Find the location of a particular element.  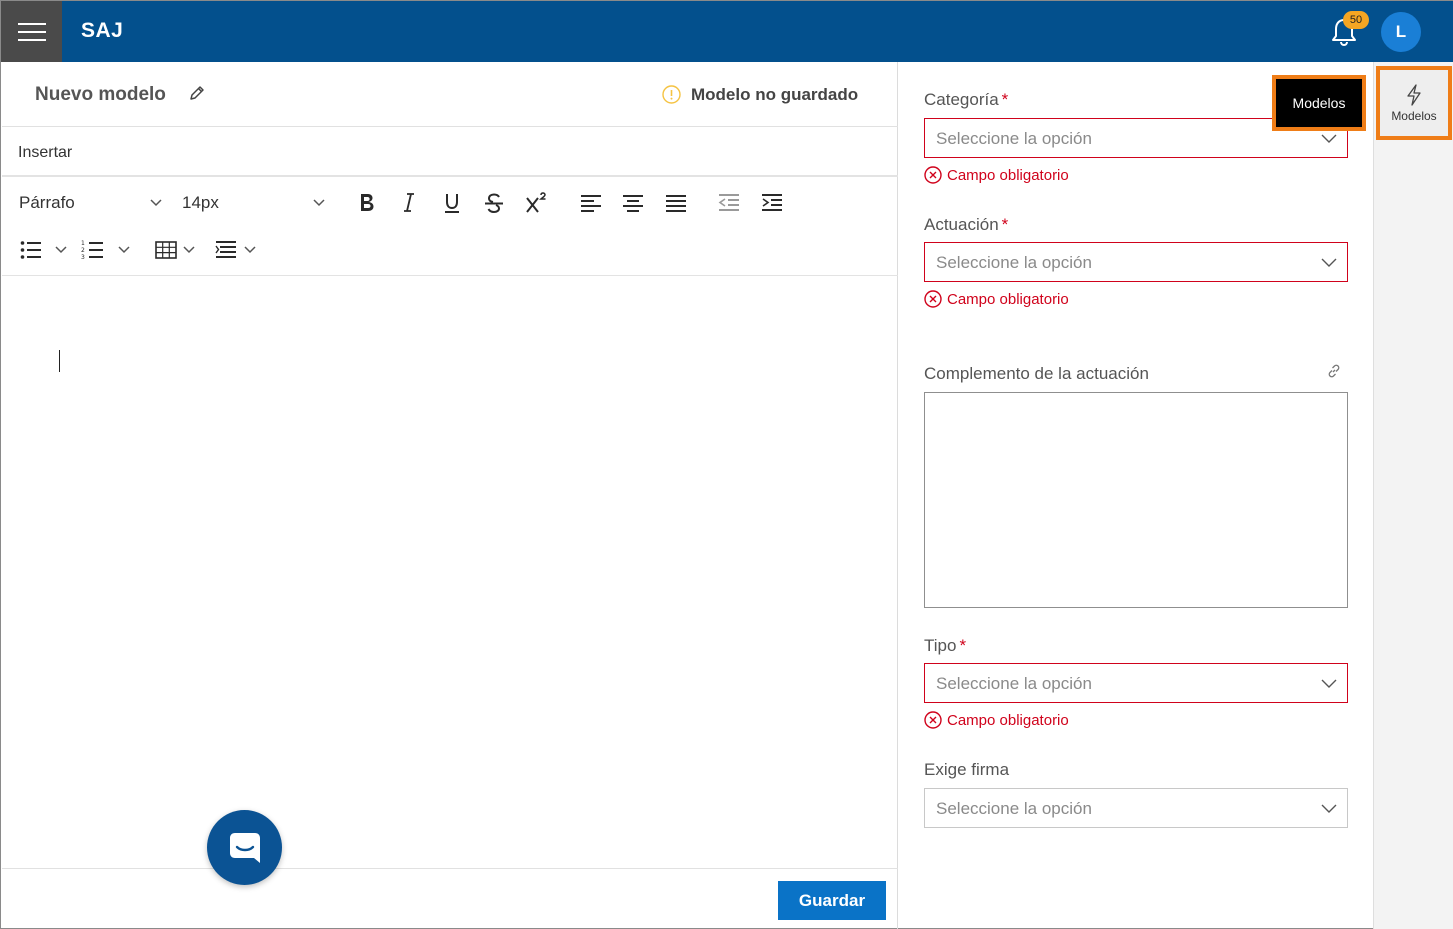

insert-menu-bar: Insertar is located at coordinates (450, 152).